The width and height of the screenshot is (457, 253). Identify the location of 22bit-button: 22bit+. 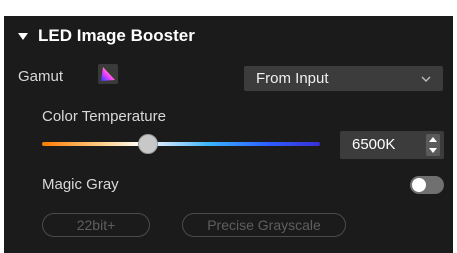
(96, 225).